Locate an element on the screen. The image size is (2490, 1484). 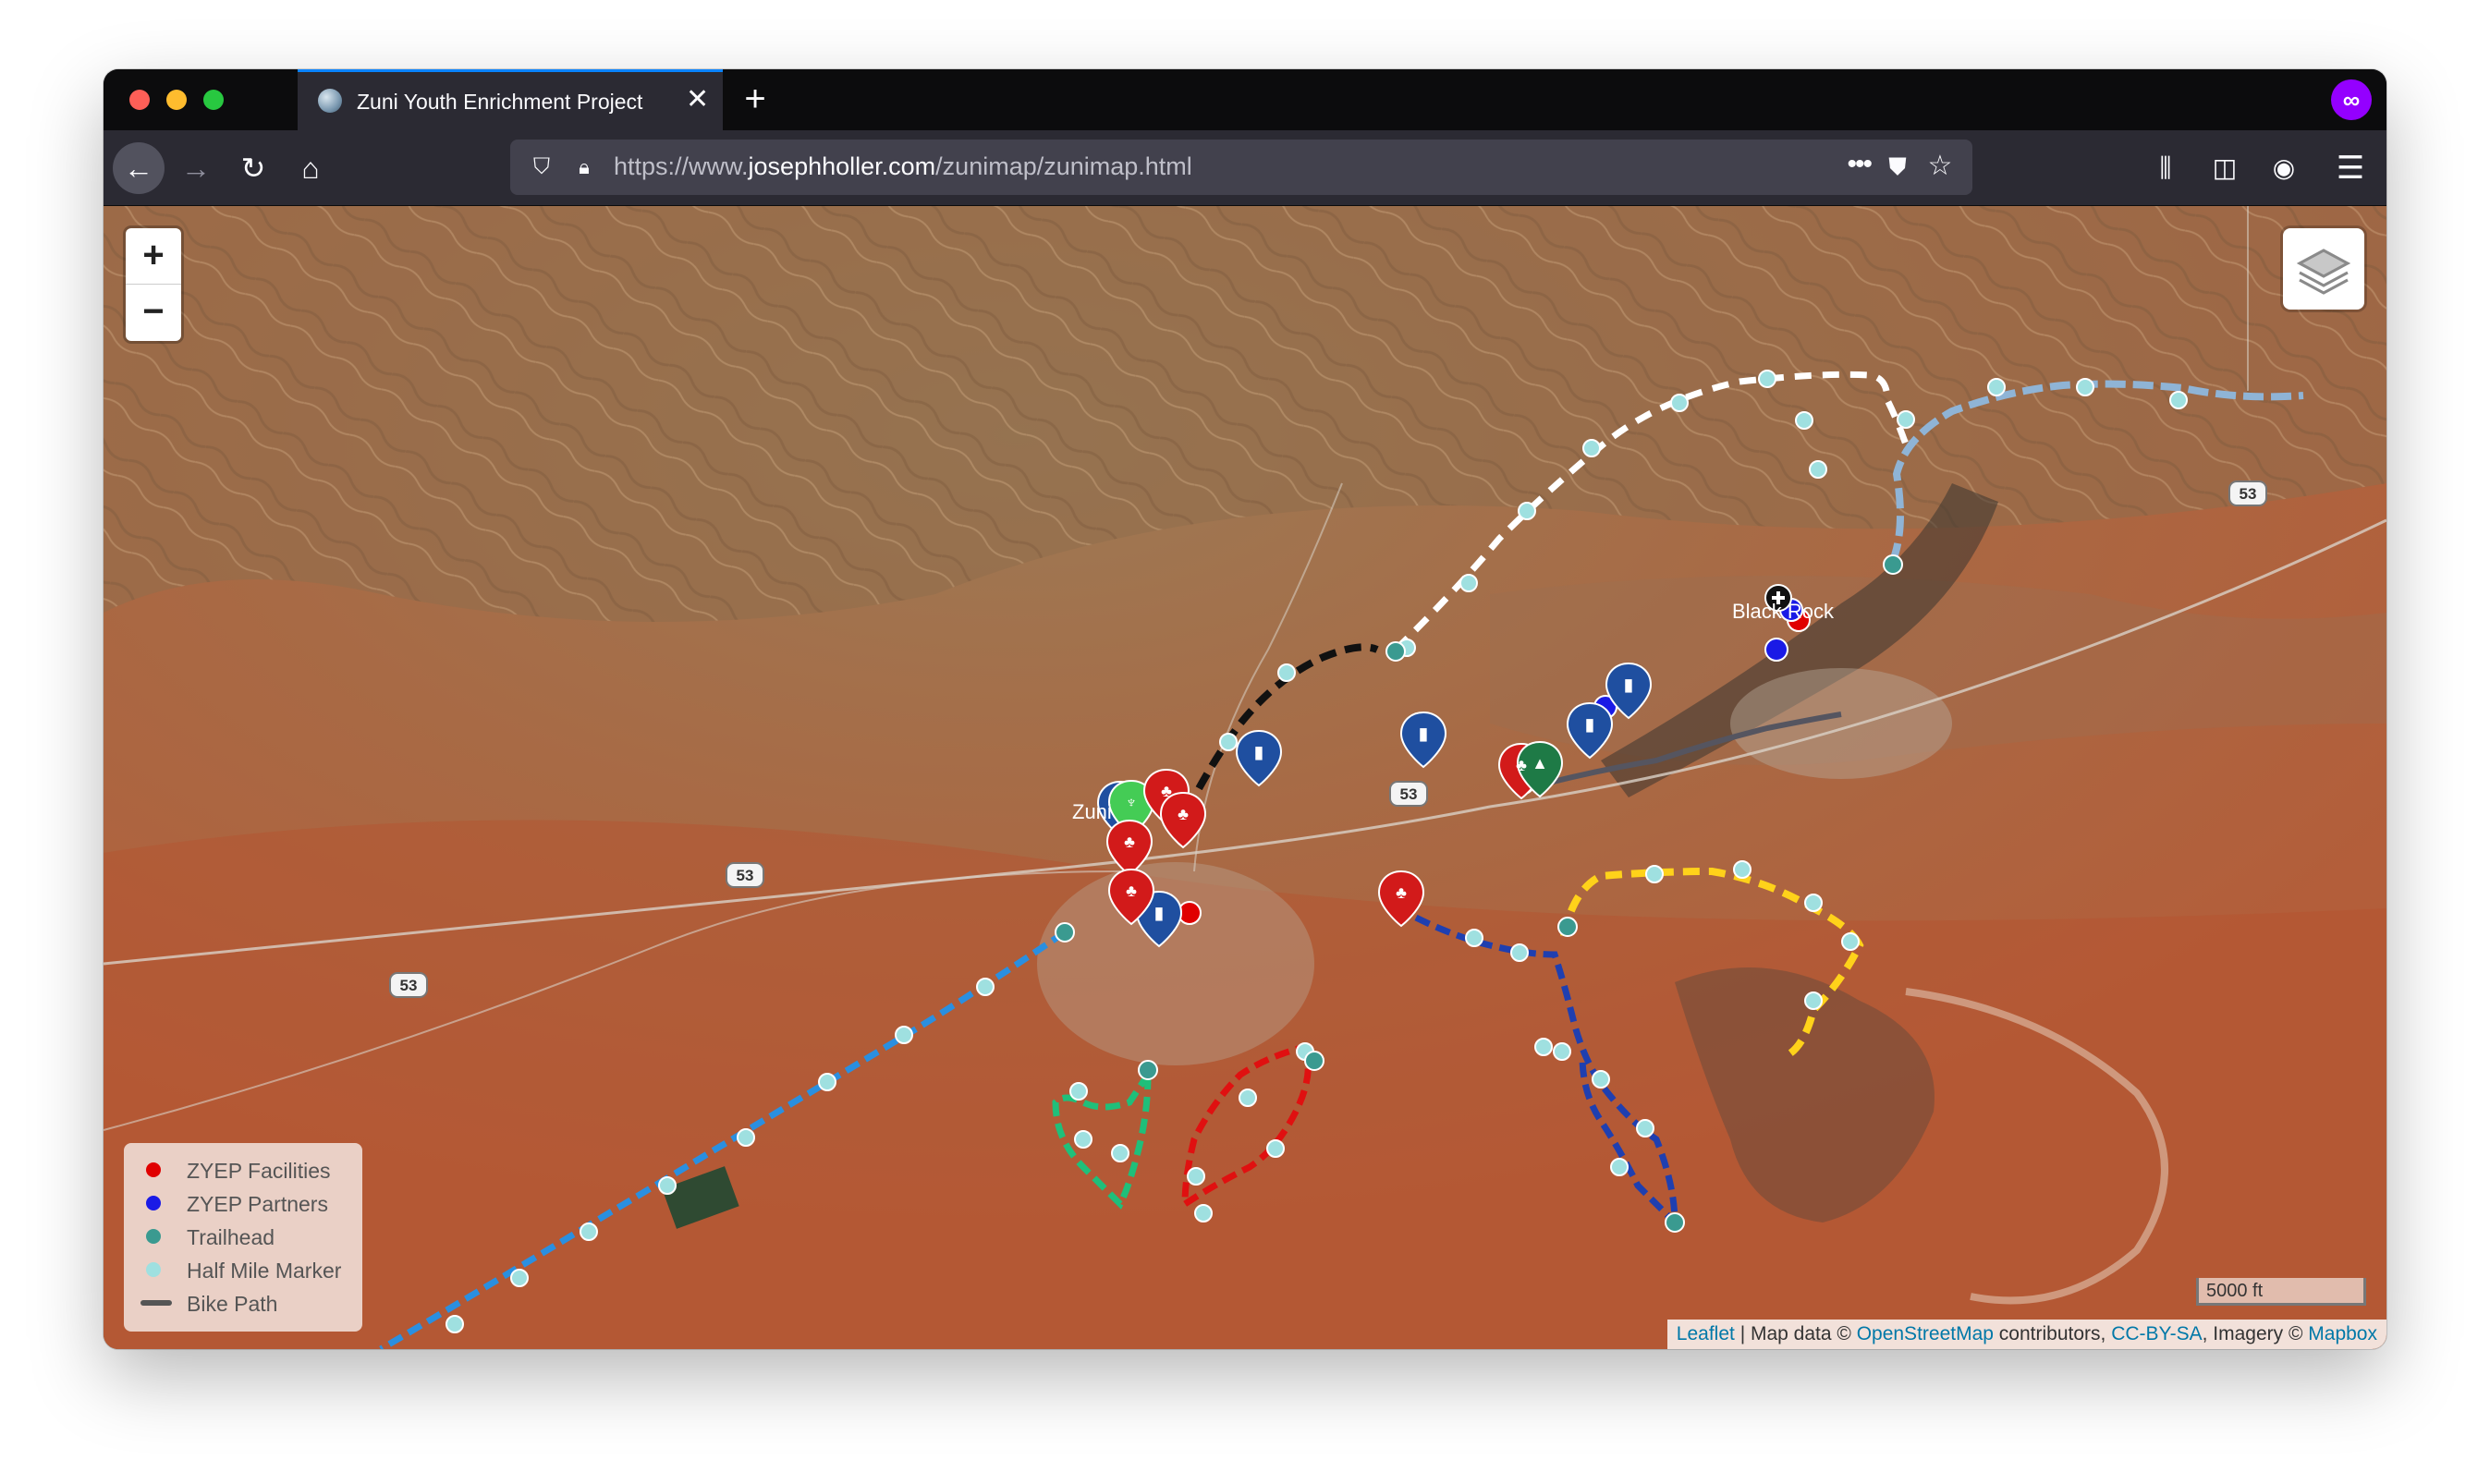
pocket-icon: ⛊ is located at coordinates (1898, 166).